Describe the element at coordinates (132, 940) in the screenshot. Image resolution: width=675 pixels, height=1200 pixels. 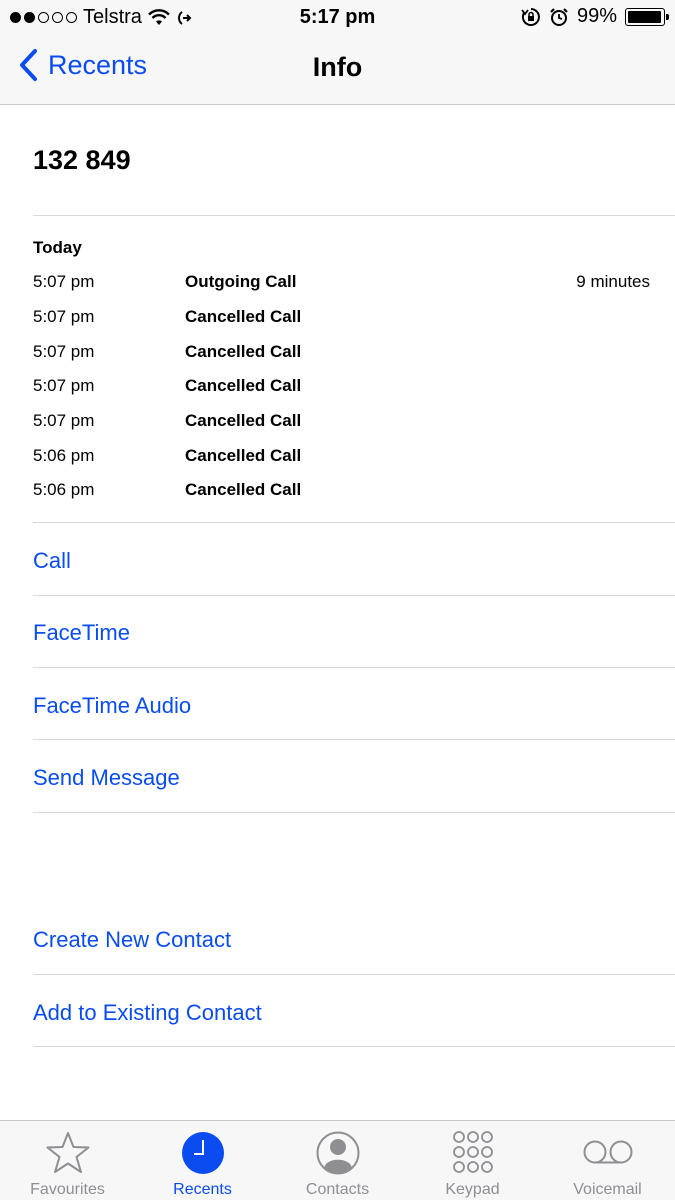
I see `create-contact-button: Create New Contact` at that location.